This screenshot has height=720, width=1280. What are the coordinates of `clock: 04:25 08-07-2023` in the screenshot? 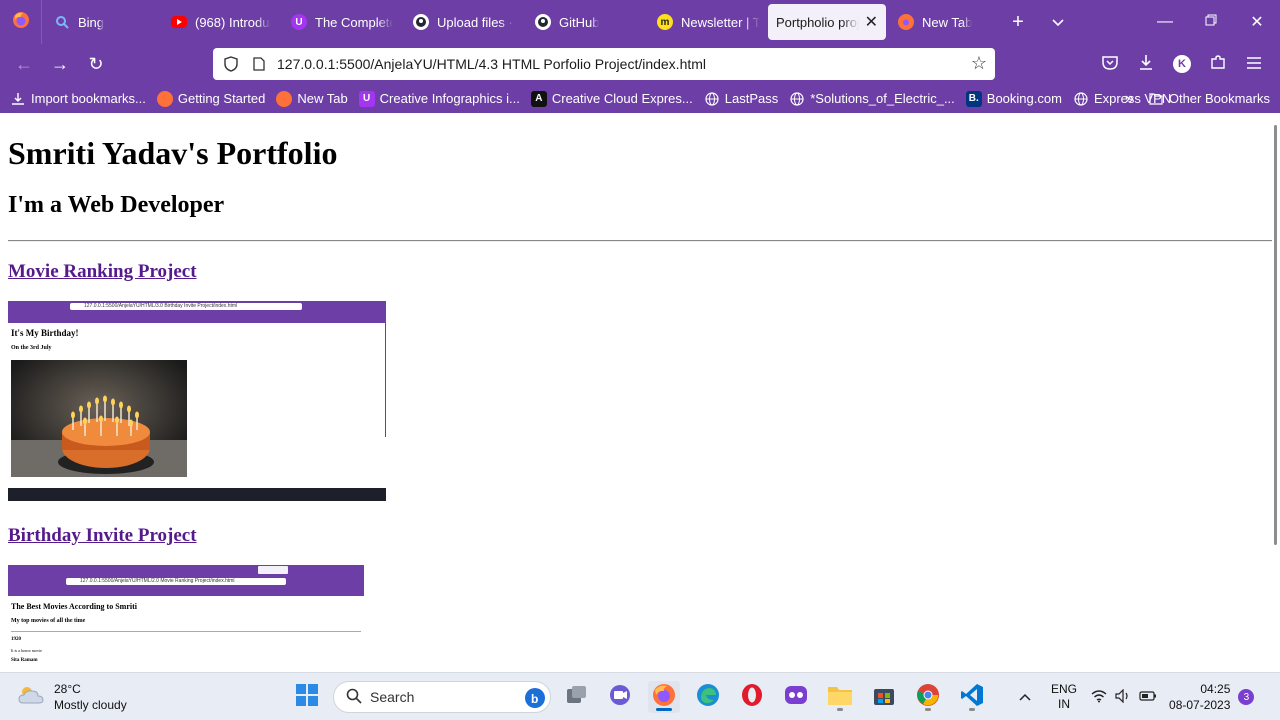 It's located at (1199, 697).